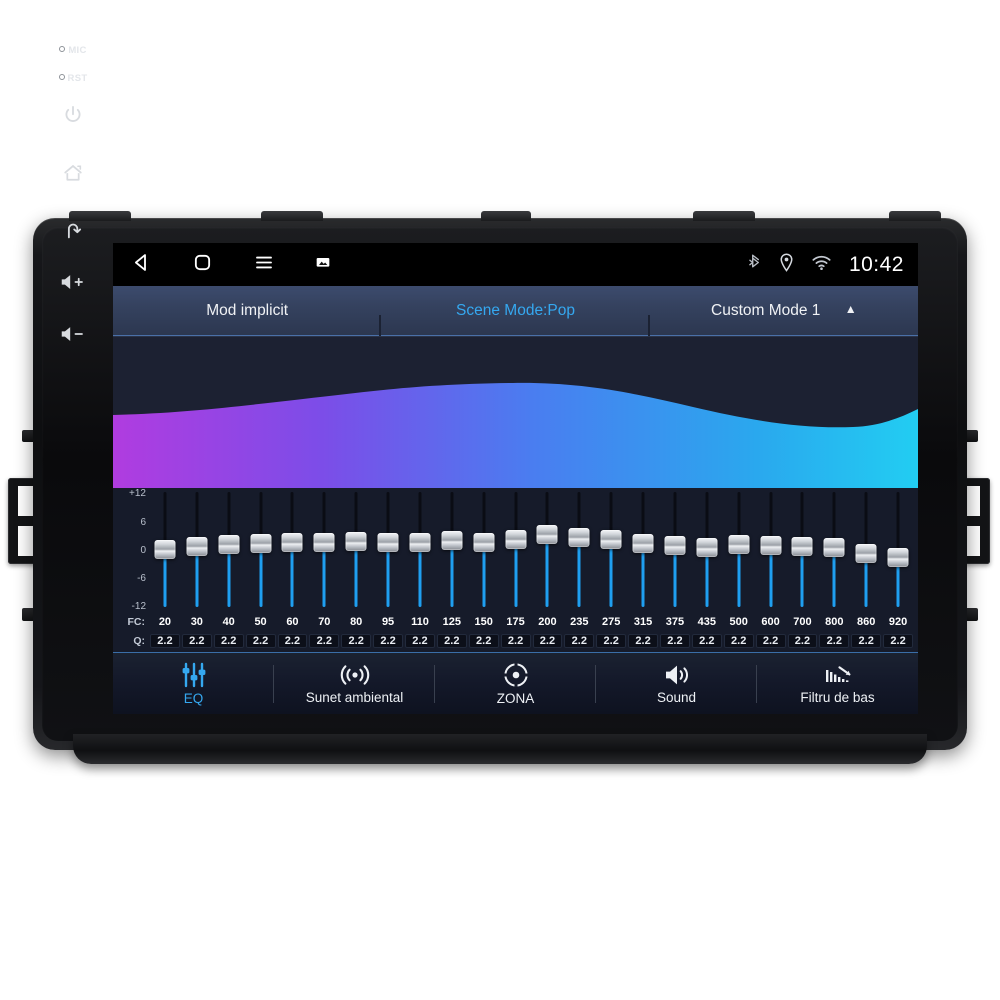 This screenshot has height=1000, width=1000. I want to click on volume-up-button, so click(73, 282).